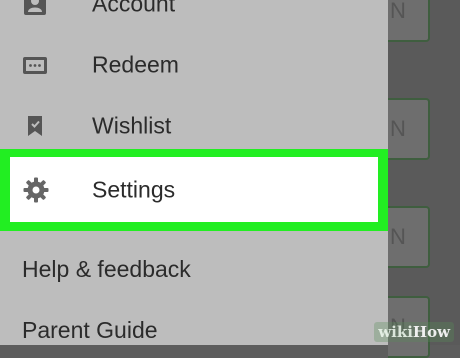 This screenshot has height=358, width=460. Describe the element at coordinates (135, 64) in the screenshot. I see `drawer-item-label: Redeem` at that location.